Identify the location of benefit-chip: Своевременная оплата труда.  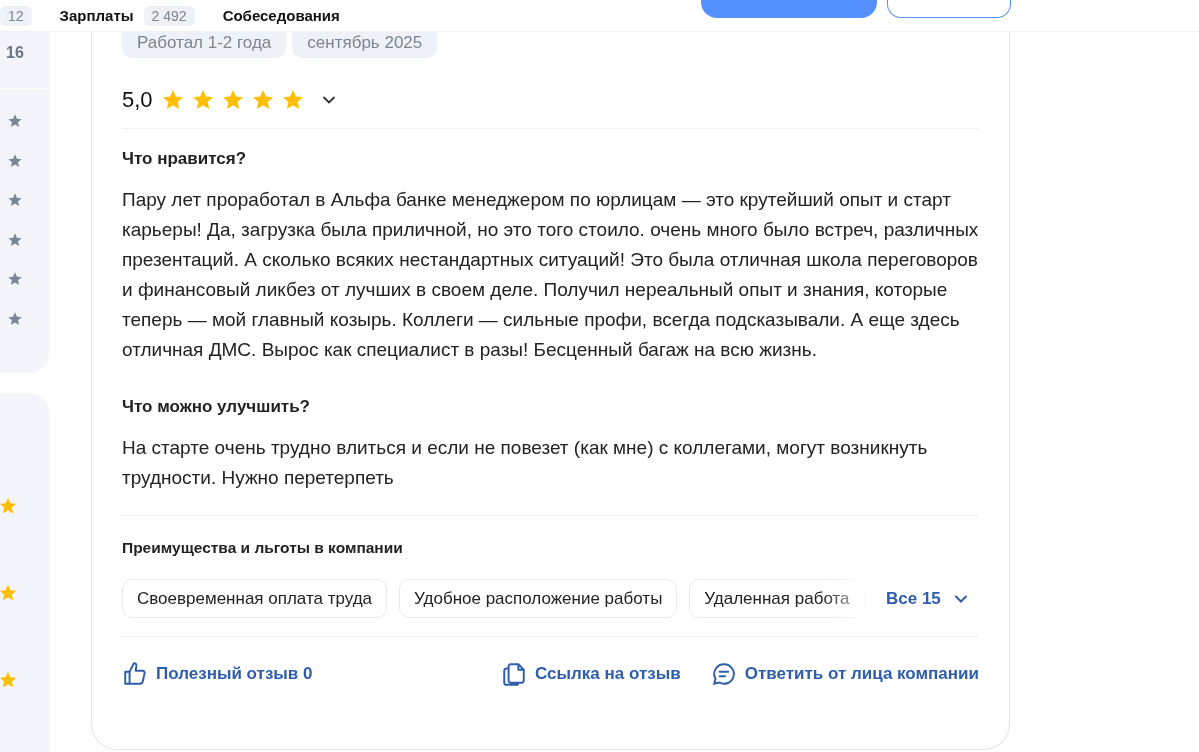
(255, 598).